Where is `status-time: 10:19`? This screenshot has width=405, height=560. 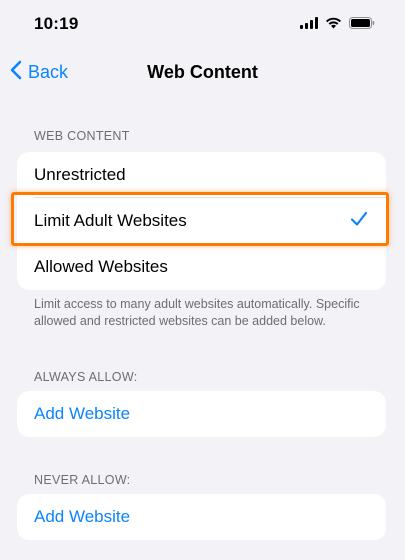 status-time: 10:19 is located at coordinates (56, 23).